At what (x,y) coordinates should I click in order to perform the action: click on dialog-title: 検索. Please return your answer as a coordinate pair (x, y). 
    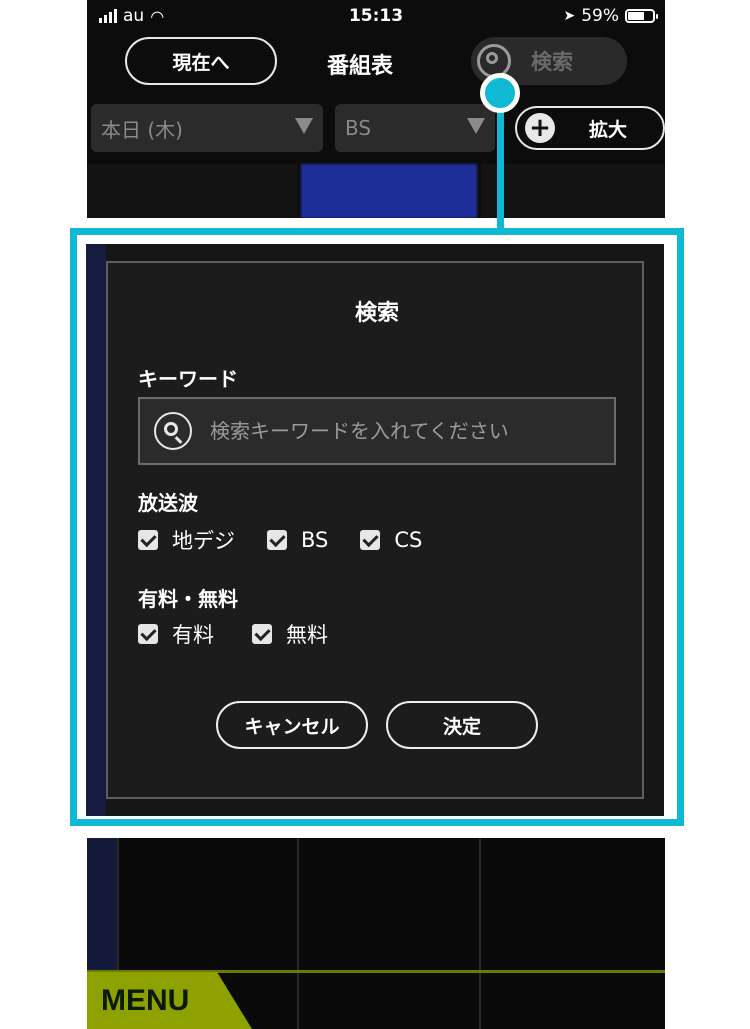
    Looking at the image, I should click on (376, 313).